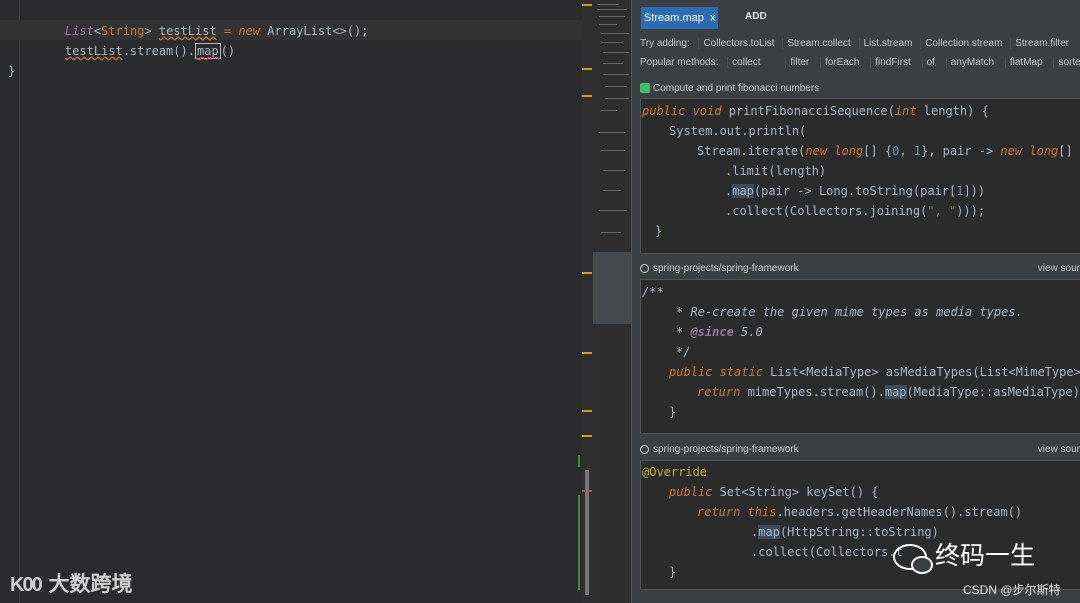 This screenshot has width=1080, height=603. I want to click on try-adding-label: Try adding:, so click(665, 43).